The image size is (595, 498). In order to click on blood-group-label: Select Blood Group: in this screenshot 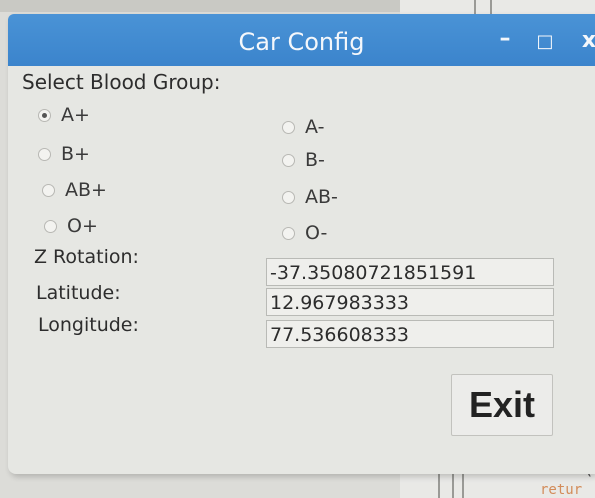, I will do `click(121, 82)`.